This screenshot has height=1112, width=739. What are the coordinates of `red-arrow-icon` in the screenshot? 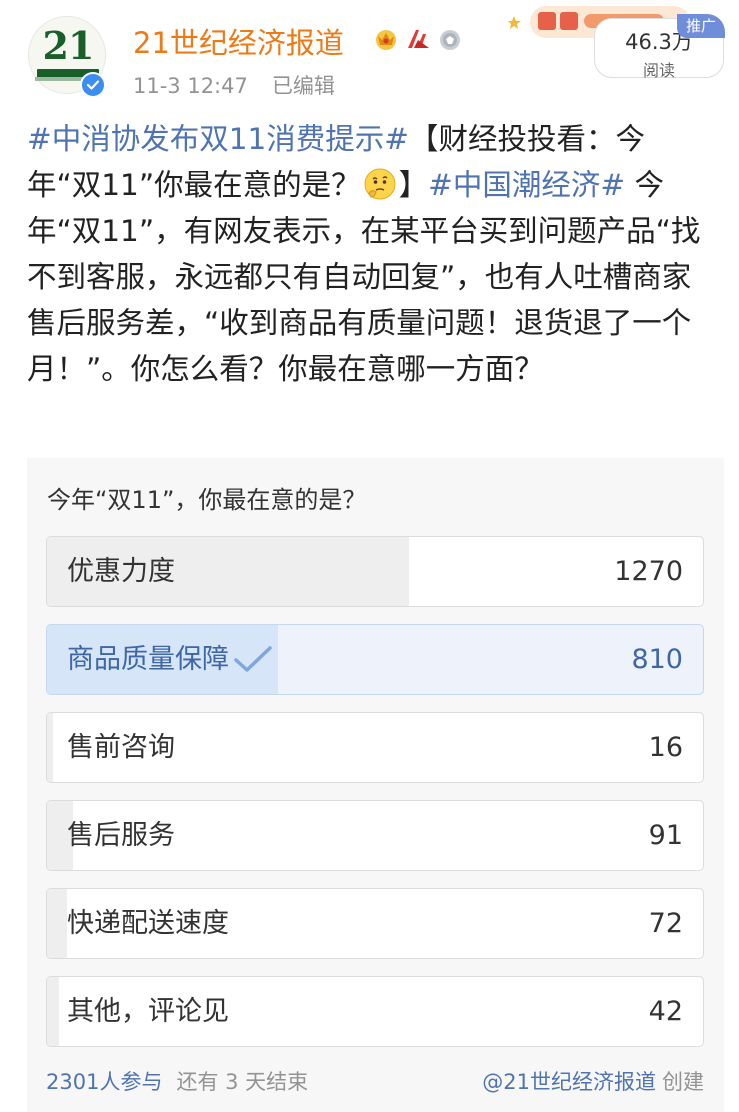 It's located at (418, 39).